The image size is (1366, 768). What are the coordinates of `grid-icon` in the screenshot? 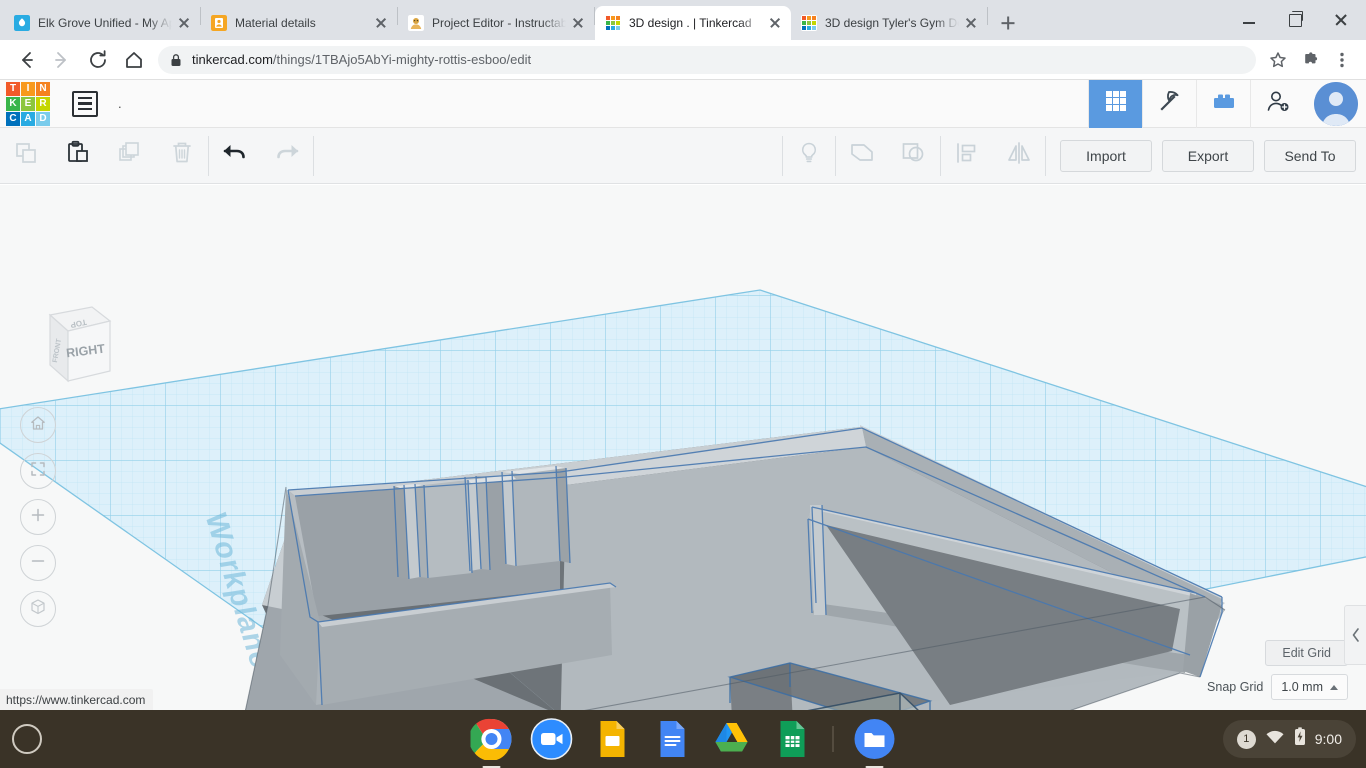 It's located at (1116, 103).